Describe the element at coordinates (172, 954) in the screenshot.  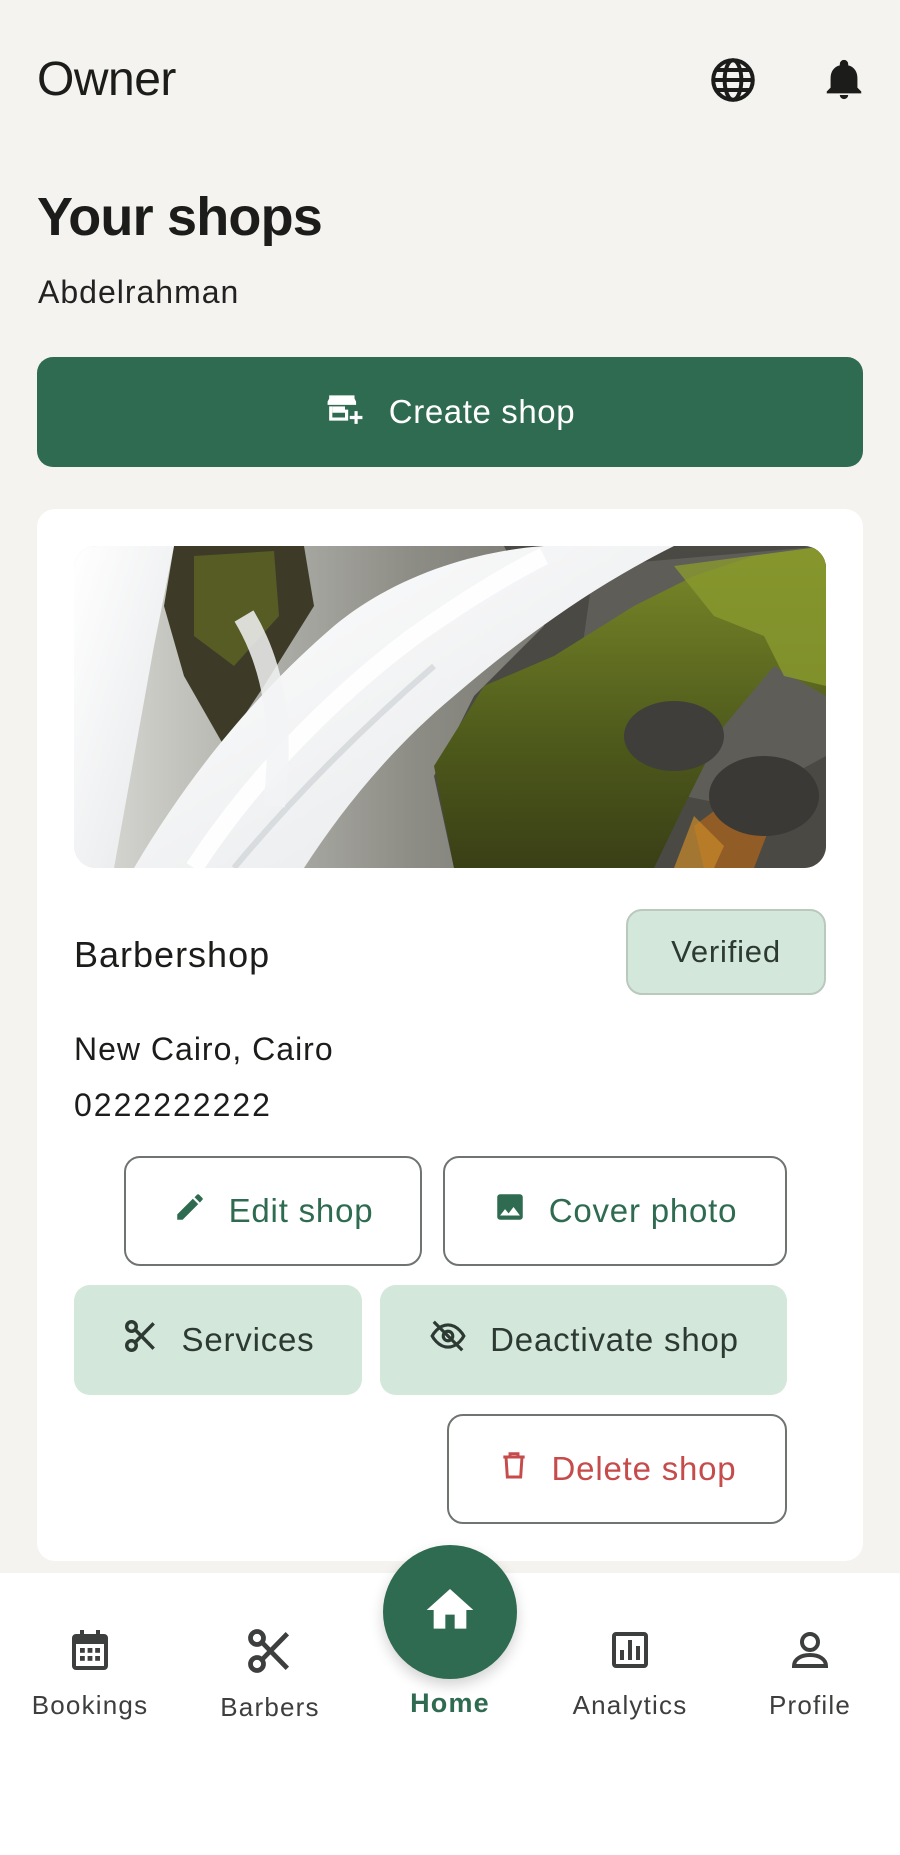
I see `shop-name: Barbershop` at that location.